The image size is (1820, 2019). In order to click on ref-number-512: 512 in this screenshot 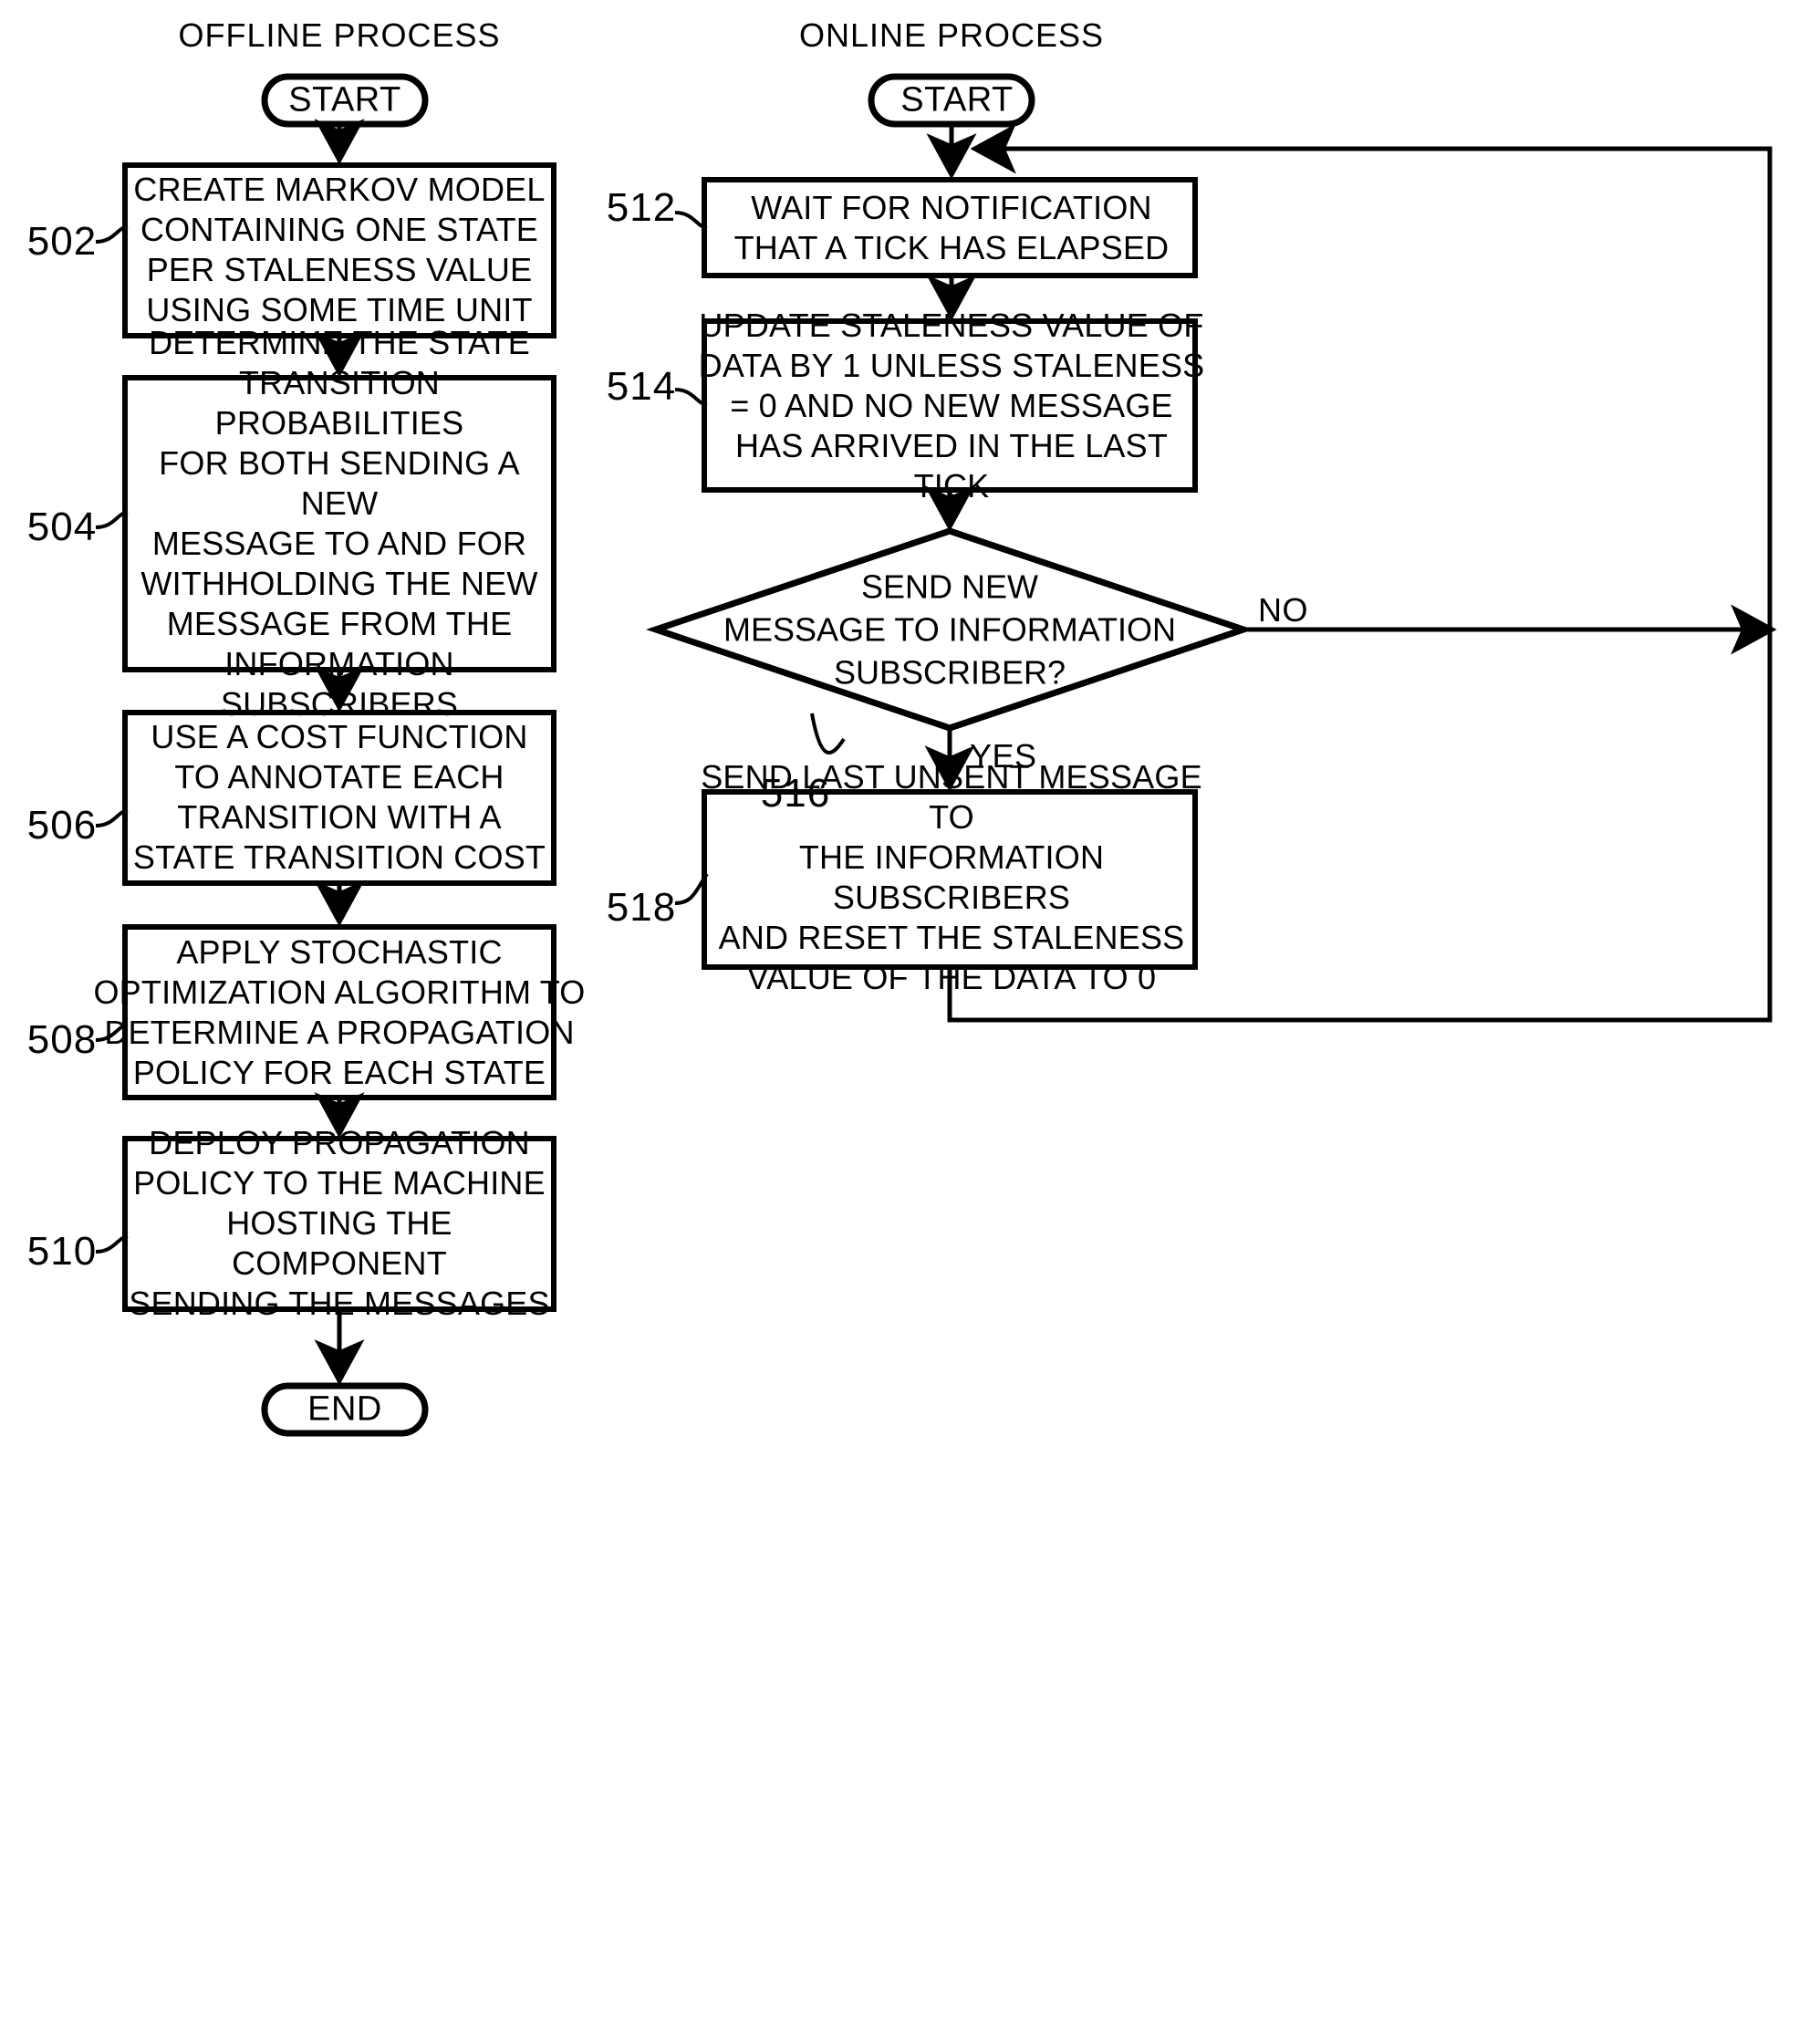, I will do `click(641, 208)`.